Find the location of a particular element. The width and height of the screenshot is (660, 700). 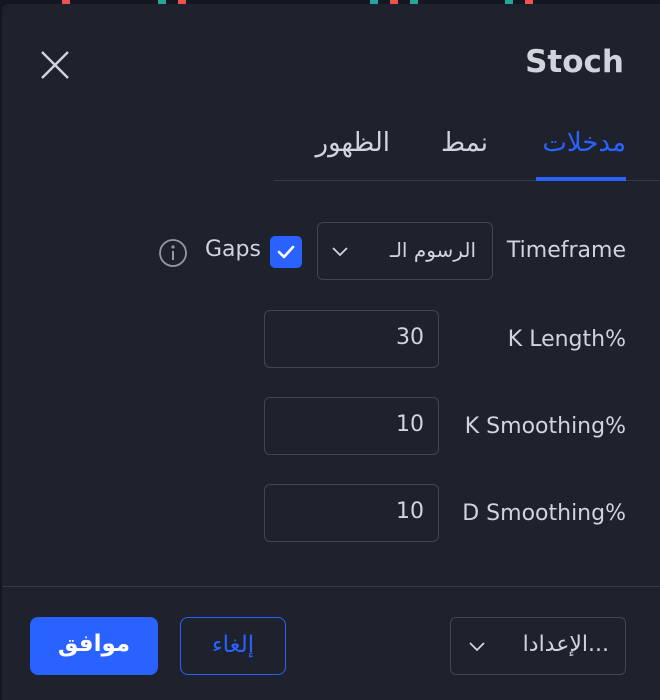

timeframe-label: Timeframe is located at coordinates (566, 250).